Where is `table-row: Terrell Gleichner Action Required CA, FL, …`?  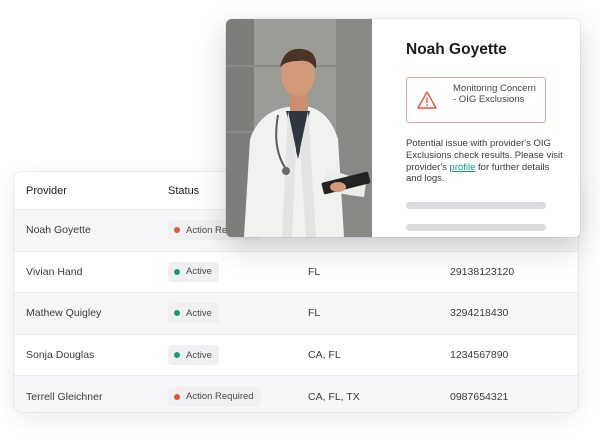
table-row: Terrell Gleichner Action Required CA, FL, … is located at coordinates (296, 394).